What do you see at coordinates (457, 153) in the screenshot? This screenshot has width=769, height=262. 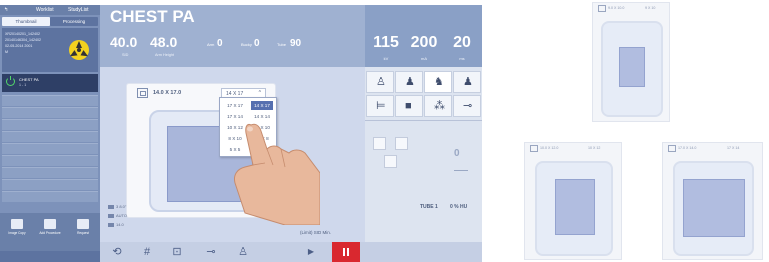 I see `dose-value: 0` at bounding box center [457, 153].